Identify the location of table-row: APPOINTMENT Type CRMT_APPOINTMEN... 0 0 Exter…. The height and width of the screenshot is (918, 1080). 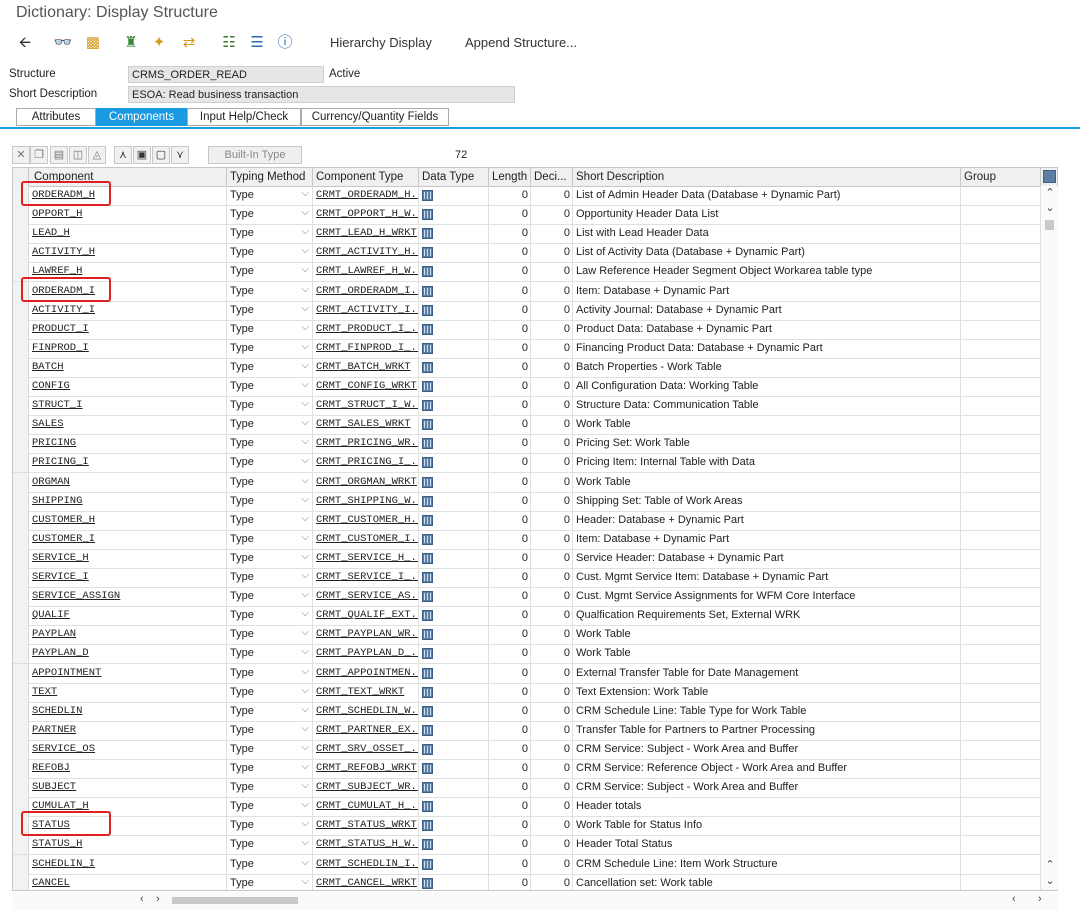
(528, 673).